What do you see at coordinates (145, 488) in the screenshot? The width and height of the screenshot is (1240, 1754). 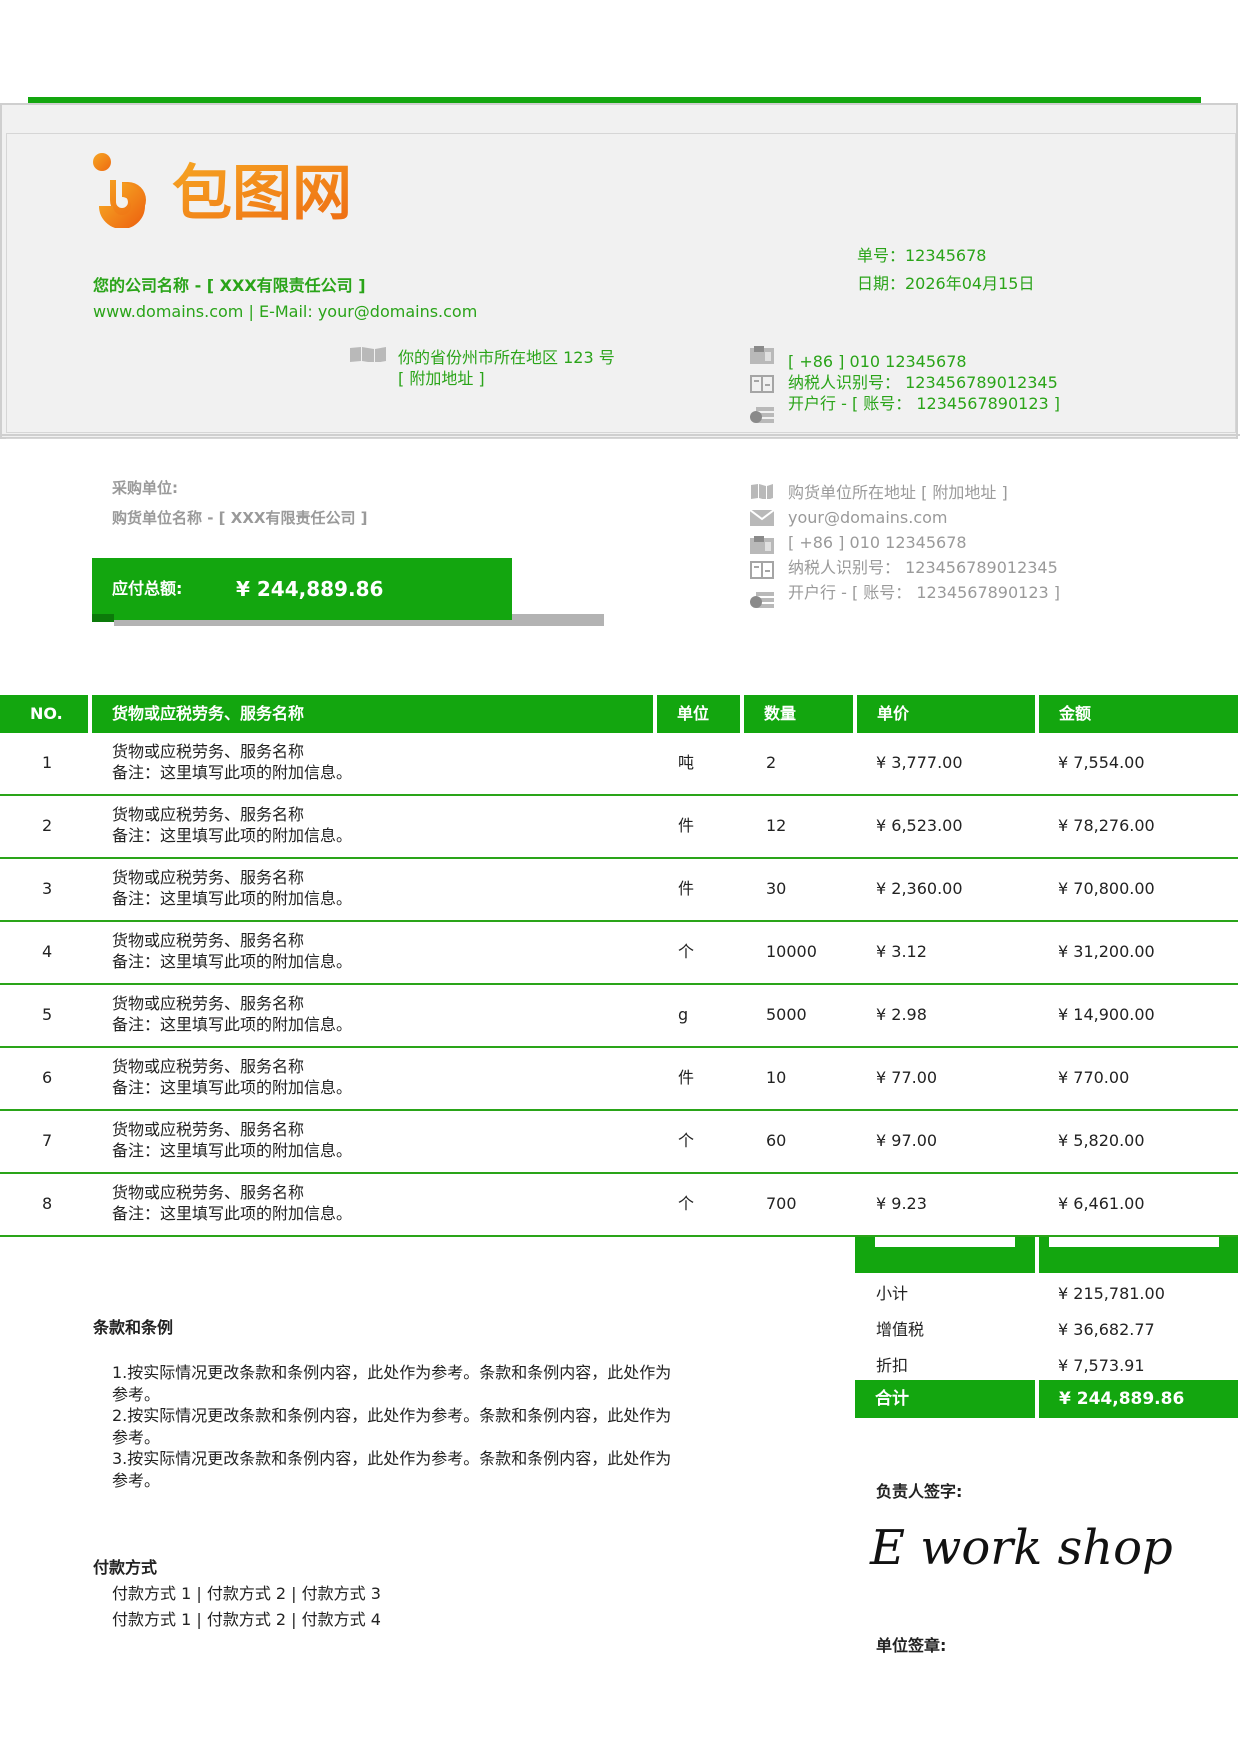 I see `buyer-label: 采购单位:` at bounding box center [145, 488].